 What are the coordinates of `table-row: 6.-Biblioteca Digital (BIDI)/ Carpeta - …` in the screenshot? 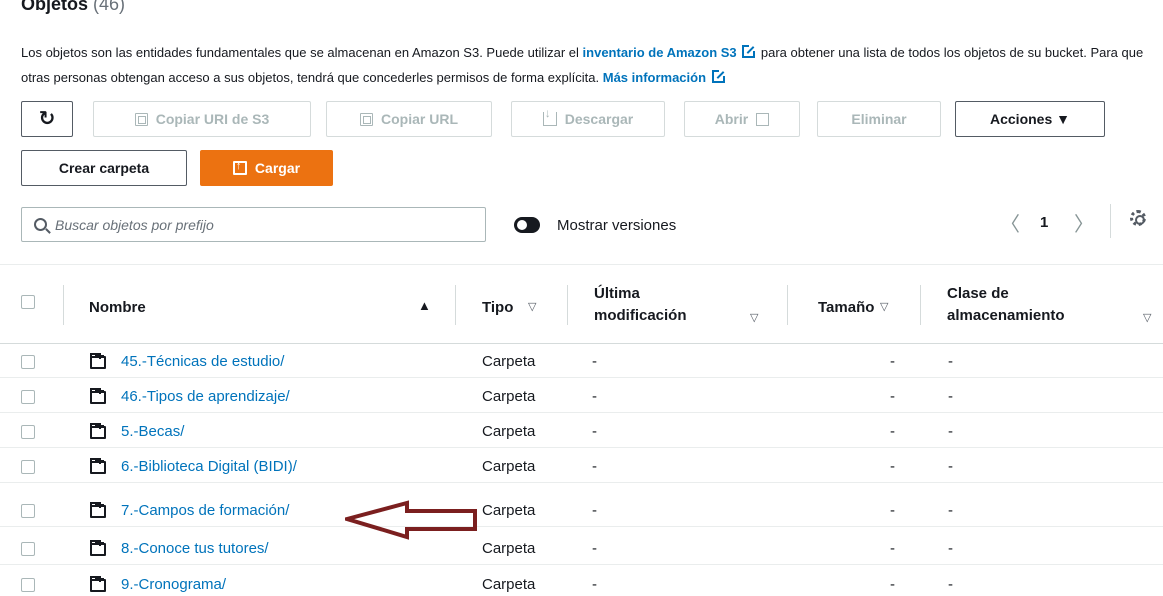 It's located at (581, 468).